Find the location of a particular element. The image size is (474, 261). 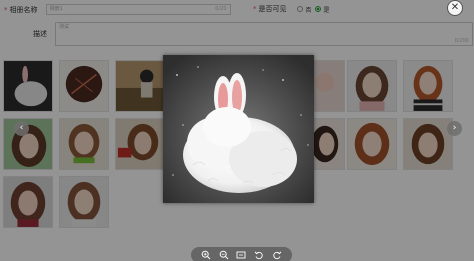

rotate-right-icon is located at coordinates (277, 255).